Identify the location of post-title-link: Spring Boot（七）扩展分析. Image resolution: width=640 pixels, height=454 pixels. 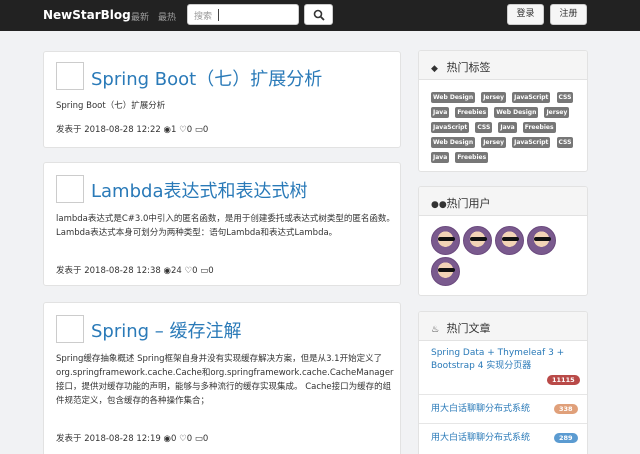
(206, 78).